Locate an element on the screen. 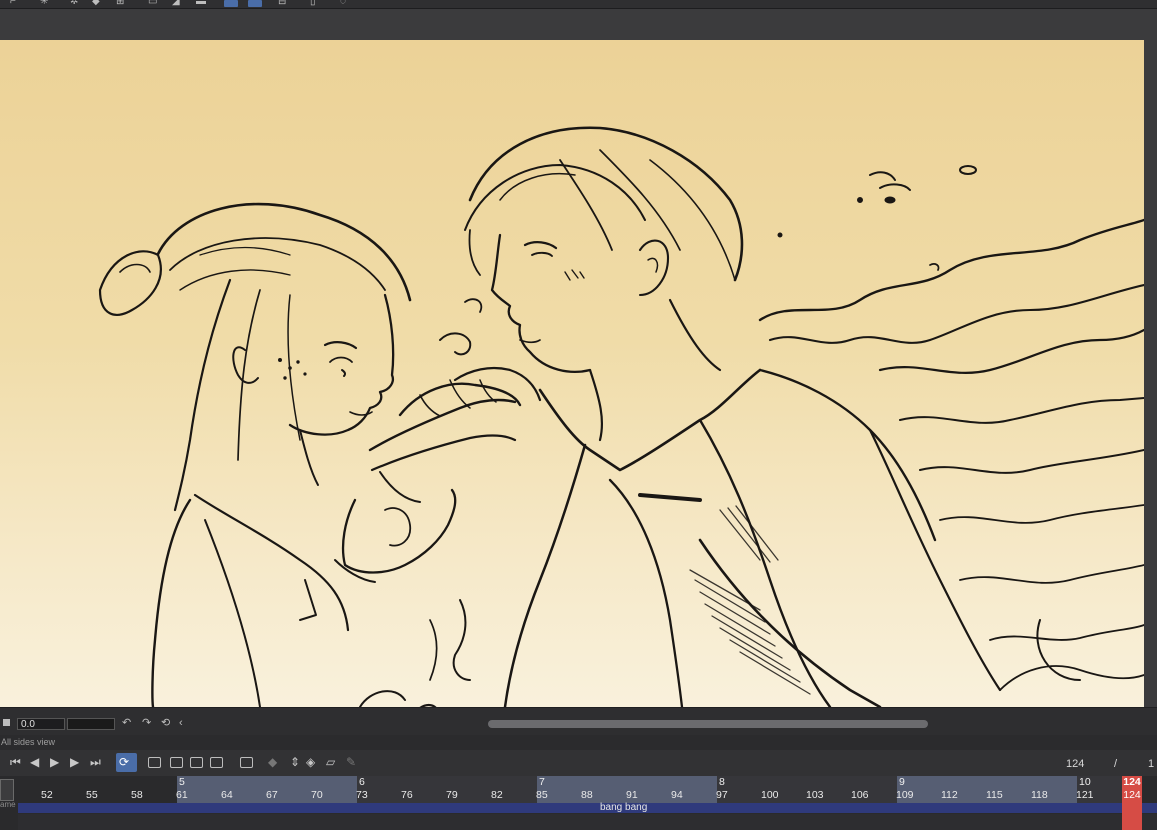 The height and width of the screenshot is (830, 1157). frame-tick-label: 82 is located at coordinates (497, 795).